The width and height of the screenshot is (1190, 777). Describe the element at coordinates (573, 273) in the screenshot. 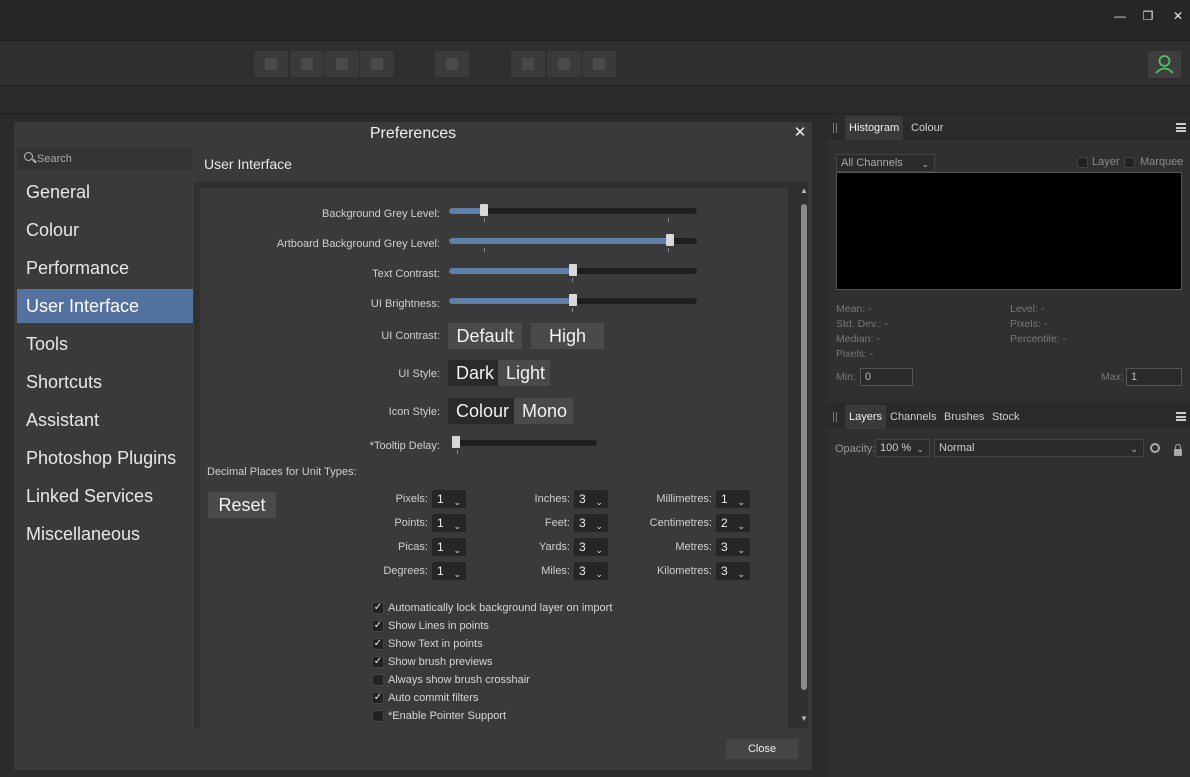

I see `text-contrast-slider` at that location.